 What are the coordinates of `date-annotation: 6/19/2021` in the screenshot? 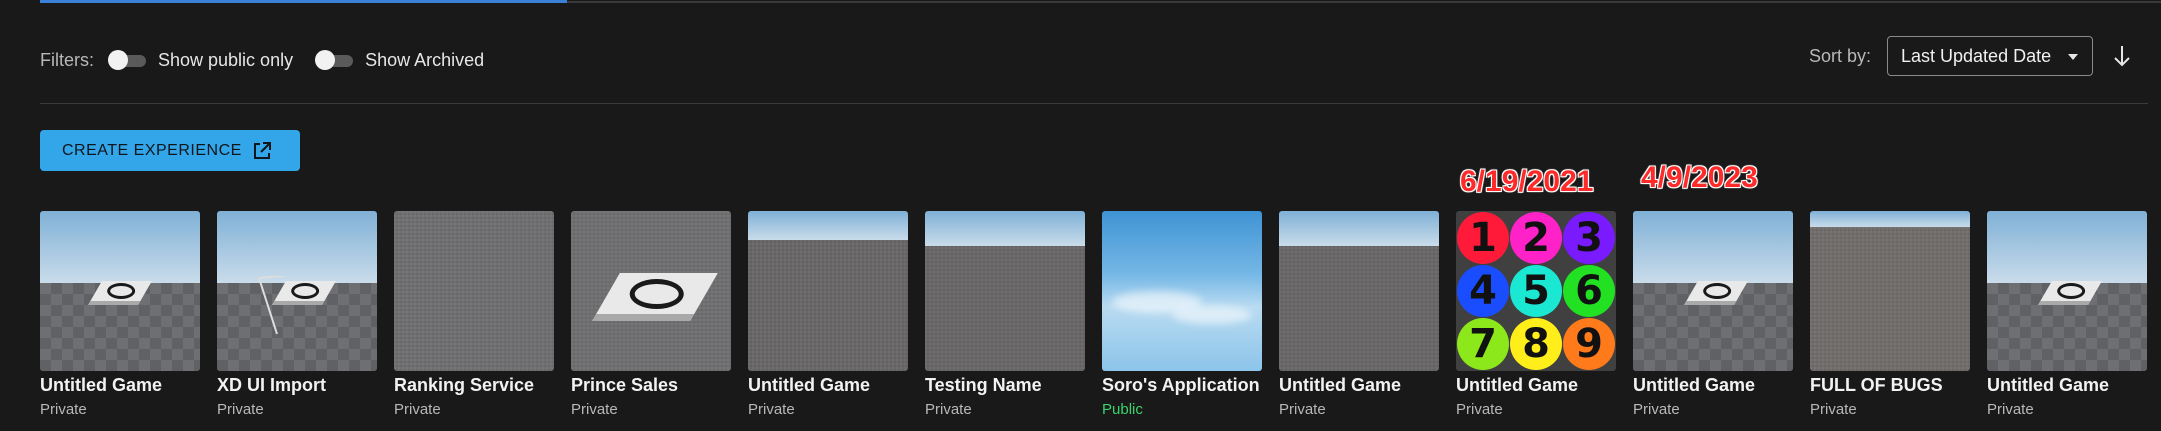 It's located at (1527, 181).